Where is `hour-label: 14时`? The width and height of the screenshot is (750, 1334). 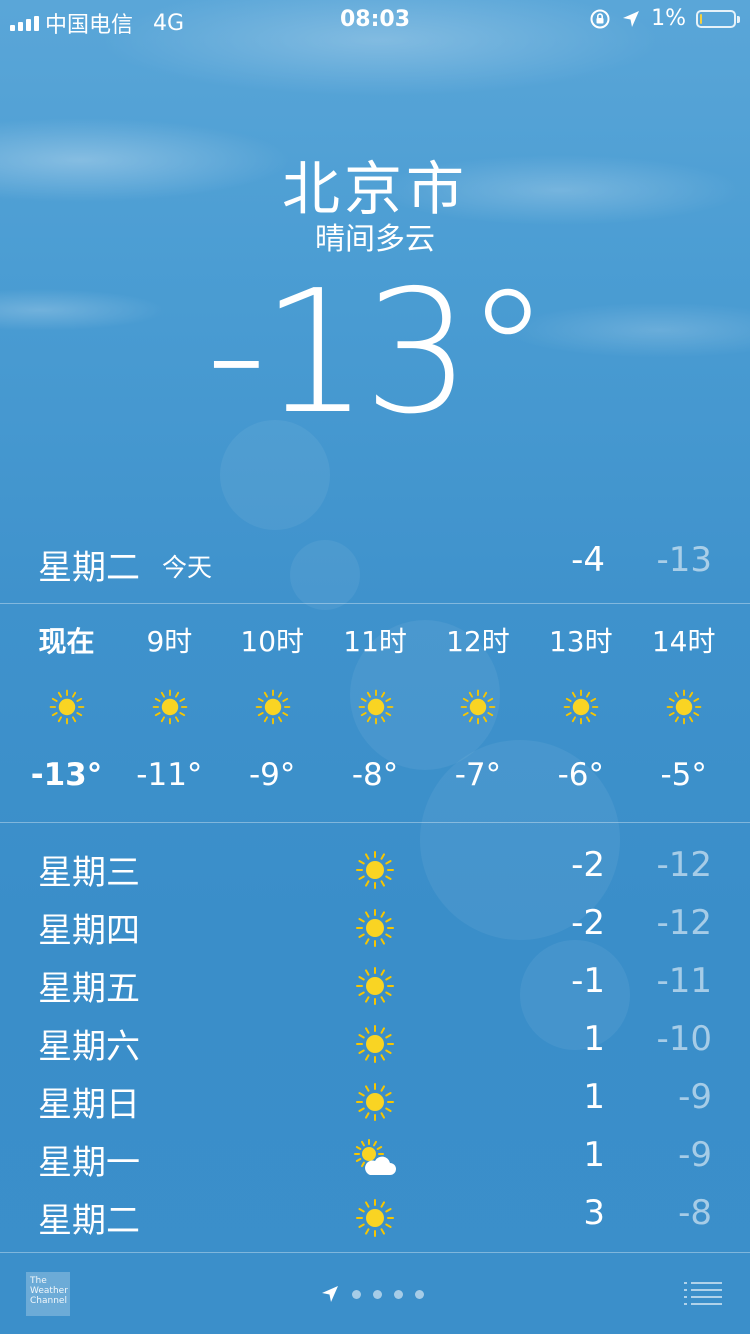 hour-label: 14时 is located at coordinates (683, 641).